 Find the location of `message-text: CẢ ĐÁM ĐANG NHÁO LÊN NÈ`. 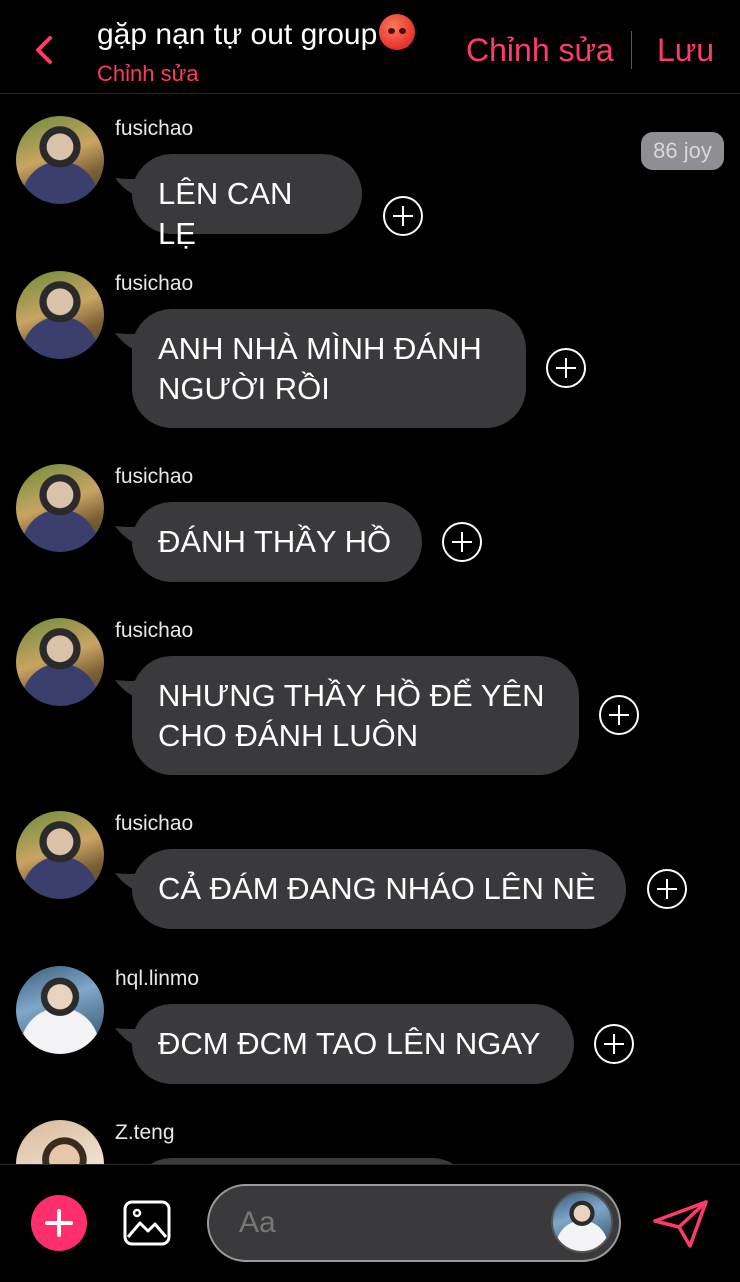

message-text: CẢ ĐÁM ĐANG NHÁO LÊN NÈ is located at coordinates (377, 888).